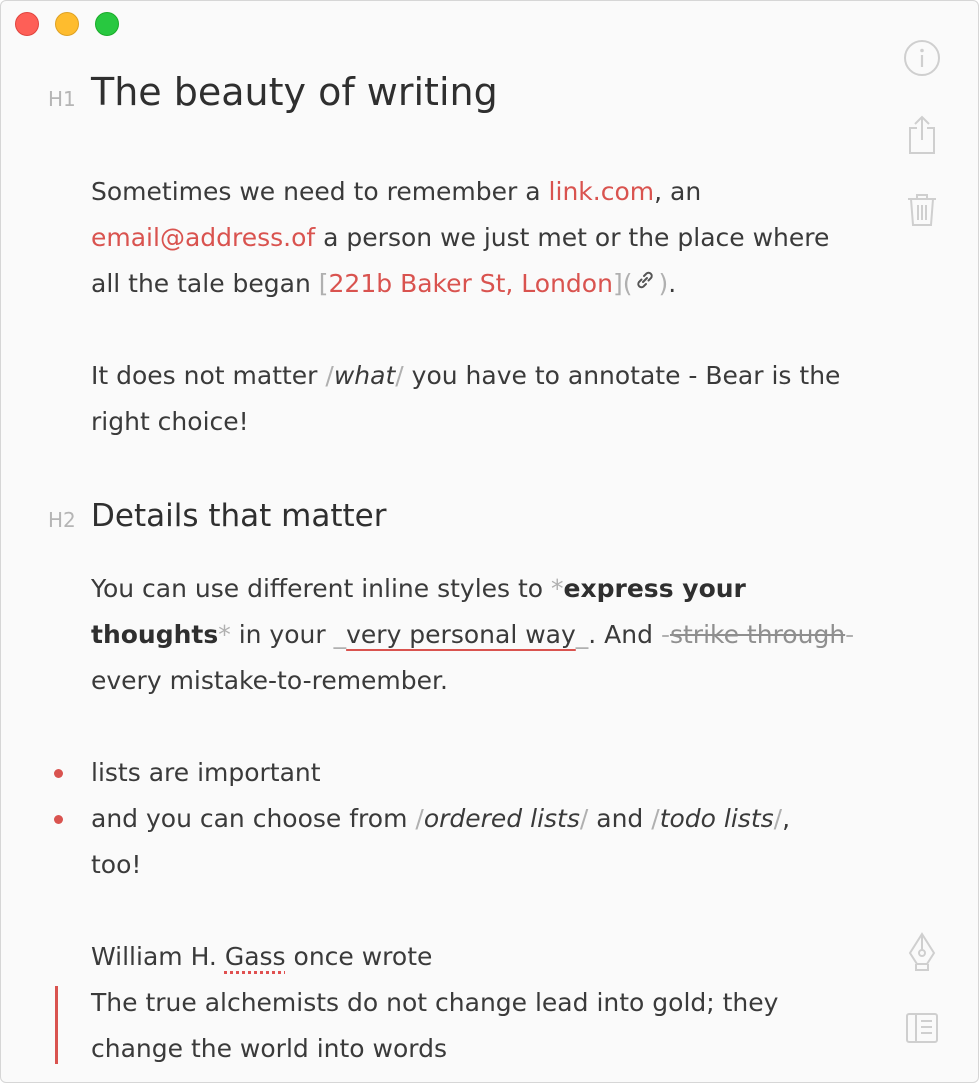 The width and height of the screenshot is (979, 1083). I want to click on italic-text: what, so click(364, 375).